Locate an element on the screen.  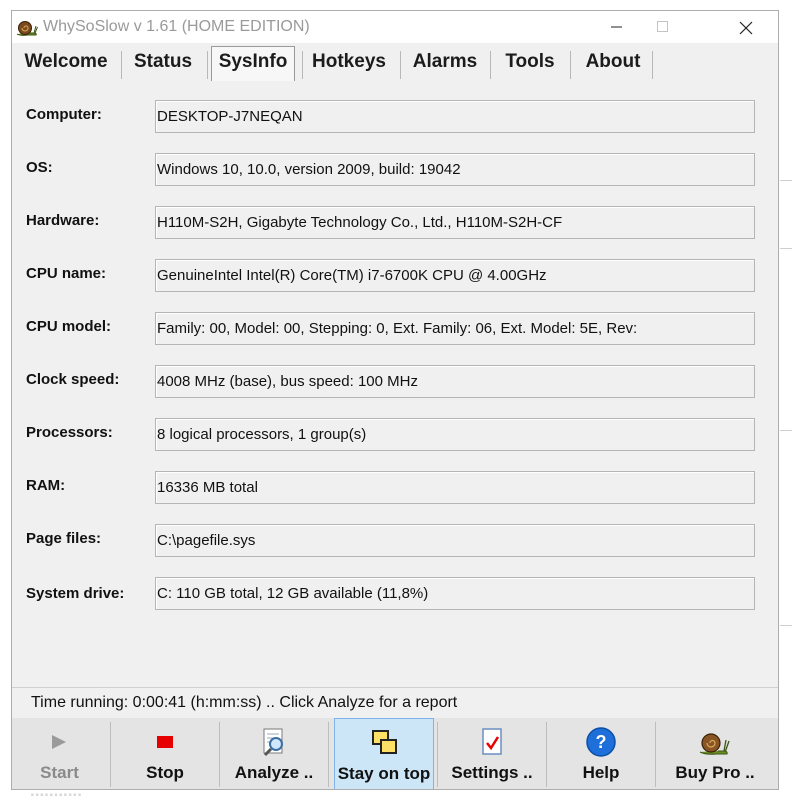
ram-label: RAM: is located at coordinates (46, 485).